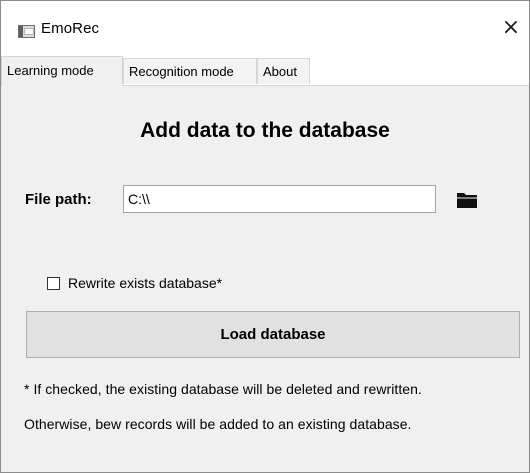  I want to click on close-icon: ×, so click(511, 28).